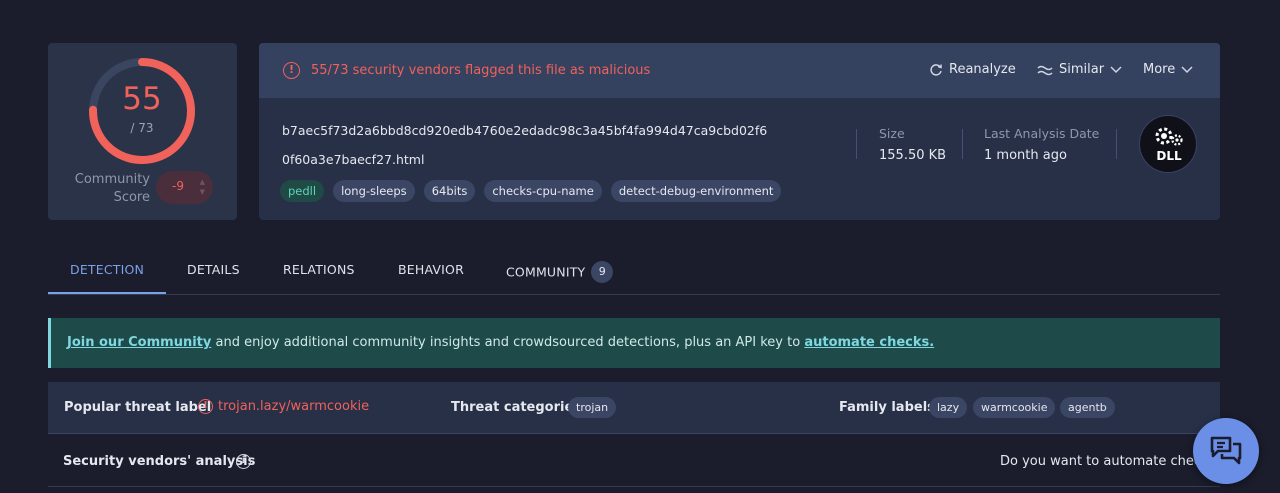 This screenshot has height=493, width=1280. I want to click on tab-detection: DETECTION, so click(107, 269).